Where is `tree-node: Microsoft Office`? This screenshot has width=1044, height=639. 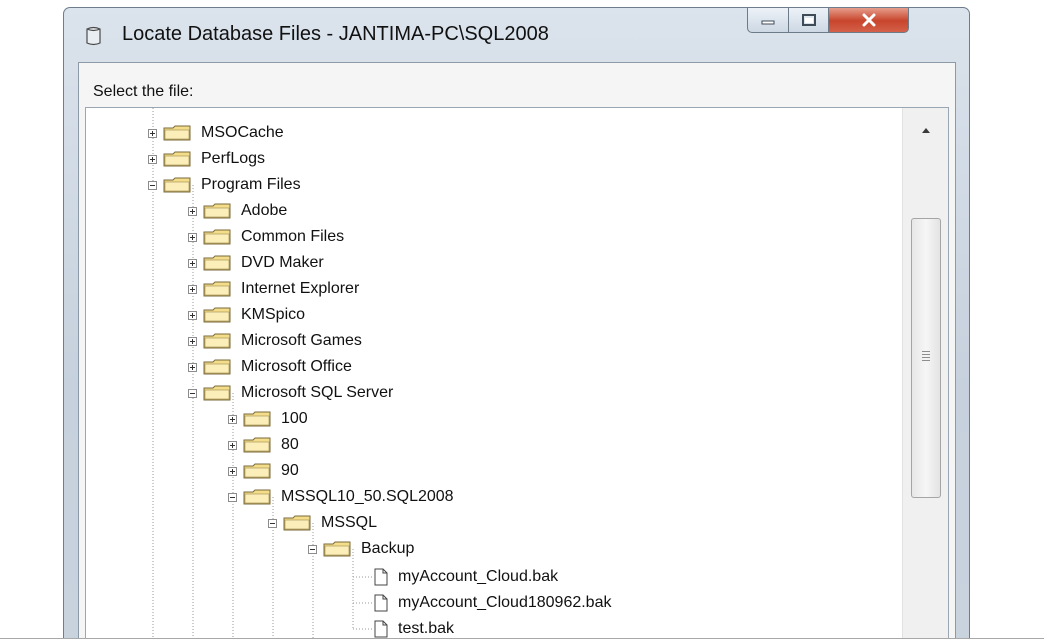 tree-node: Microsoft Office is located at coordinates (270, 367).